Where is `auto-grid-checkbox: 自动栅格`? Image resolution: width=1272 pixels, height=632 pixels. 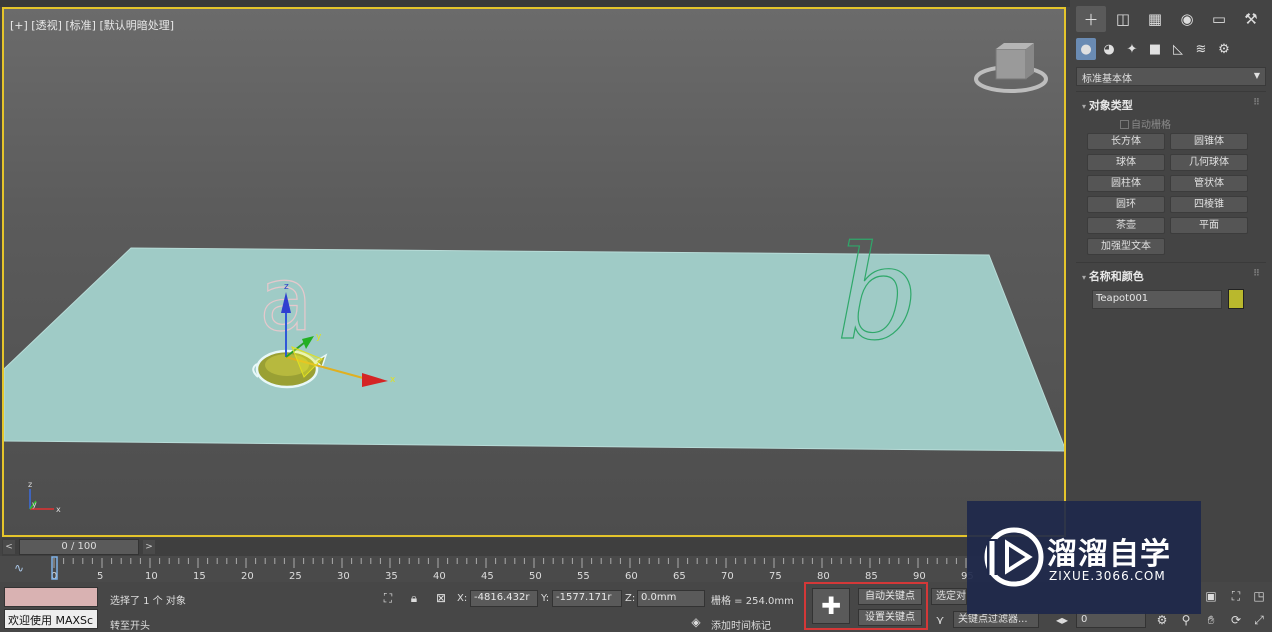
auto-grid-checkbox: 自动栅格 is located at coordinates (1145, 123).